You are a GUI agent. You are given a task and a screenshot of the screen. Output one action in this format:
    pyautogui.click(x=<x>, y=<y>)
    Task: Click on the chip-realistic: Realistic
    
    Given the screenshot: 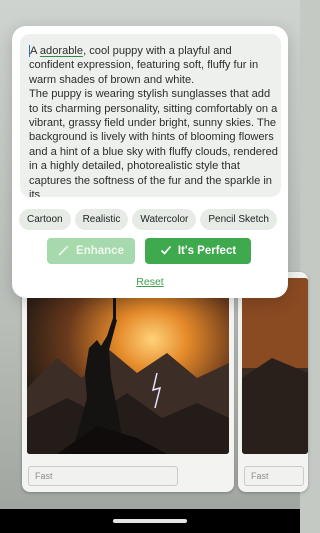 What is the action you would take?
    pyautogui.click(x=101, y=219)
    